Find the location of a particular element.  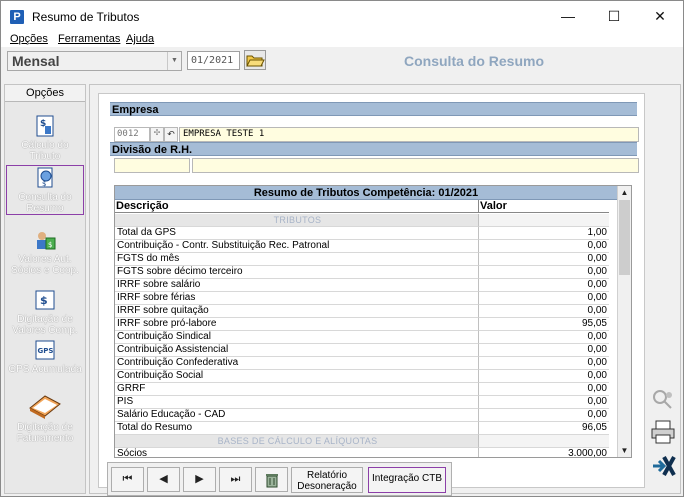

column-header-descricao: Descrição is located at coordinates (297, 206).